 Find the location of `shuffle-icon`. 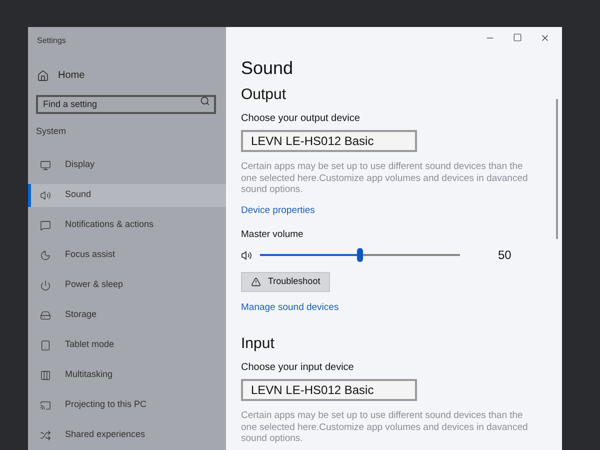

shuffle-icon is located at coordinates (45, 435).